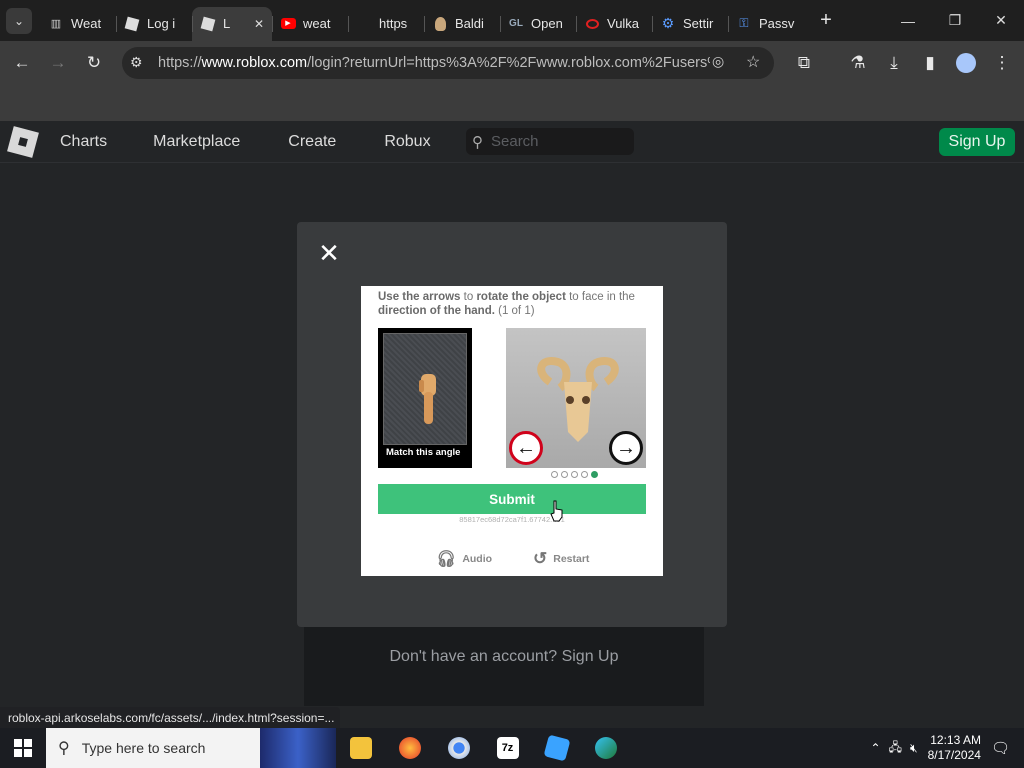 The image size is (1024, 768). What do you see at coordinates (19, 20) in the screenshot?
I see `tab-search-button: ⌄` at bounding box center [19, 20].